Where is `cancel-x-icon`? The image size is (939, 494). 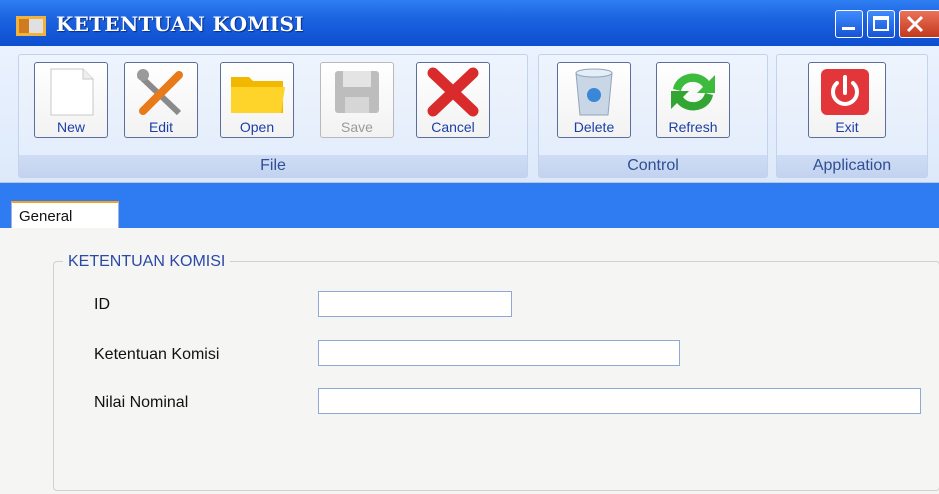
cancel-x-icon is located at coordinates (453, 92).